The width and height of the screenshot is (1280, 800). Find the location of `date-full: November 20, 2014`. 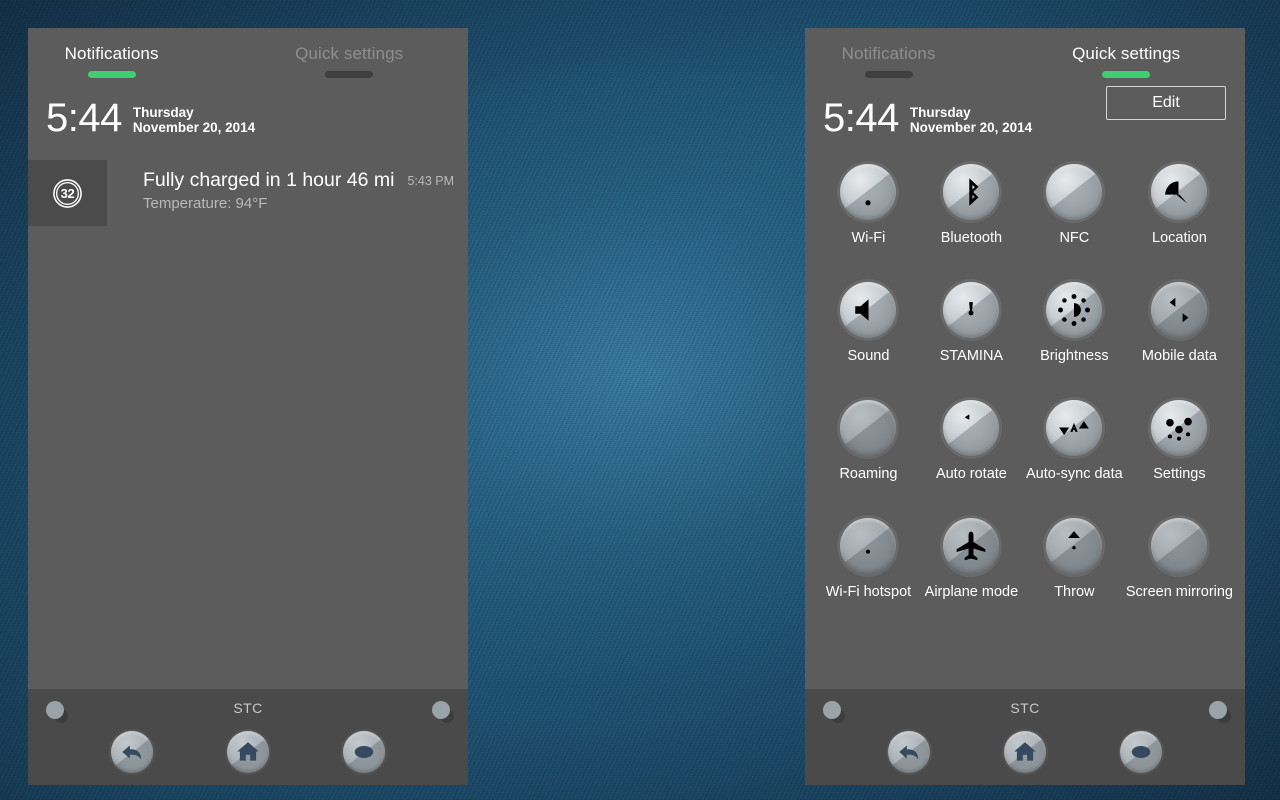

date-full: November 20, 2014 is located at coordinates (194, 127).